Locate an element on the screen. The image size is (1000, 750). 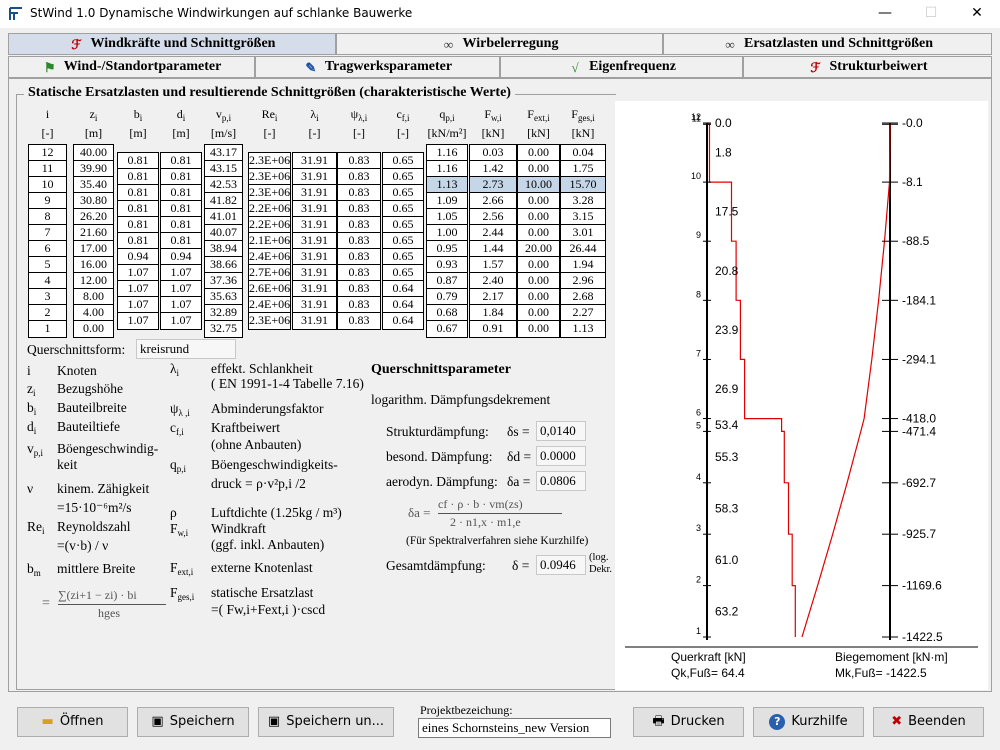
table-cell: 35.63 is located at coordinates (223, 297).